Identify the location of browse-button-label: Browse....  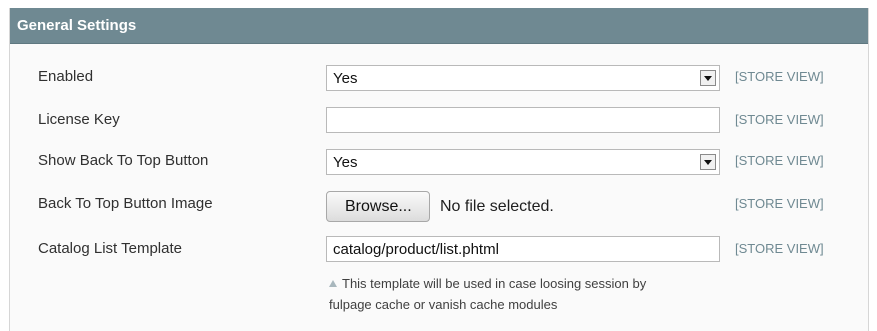
(378, 206).